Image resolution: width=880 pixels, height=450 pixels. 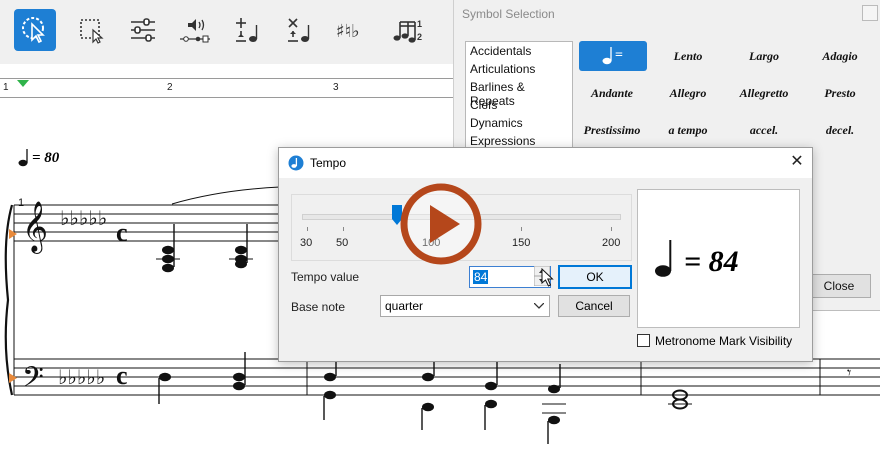 I want to click on scale-label: 50, so click(x=342, y=243).